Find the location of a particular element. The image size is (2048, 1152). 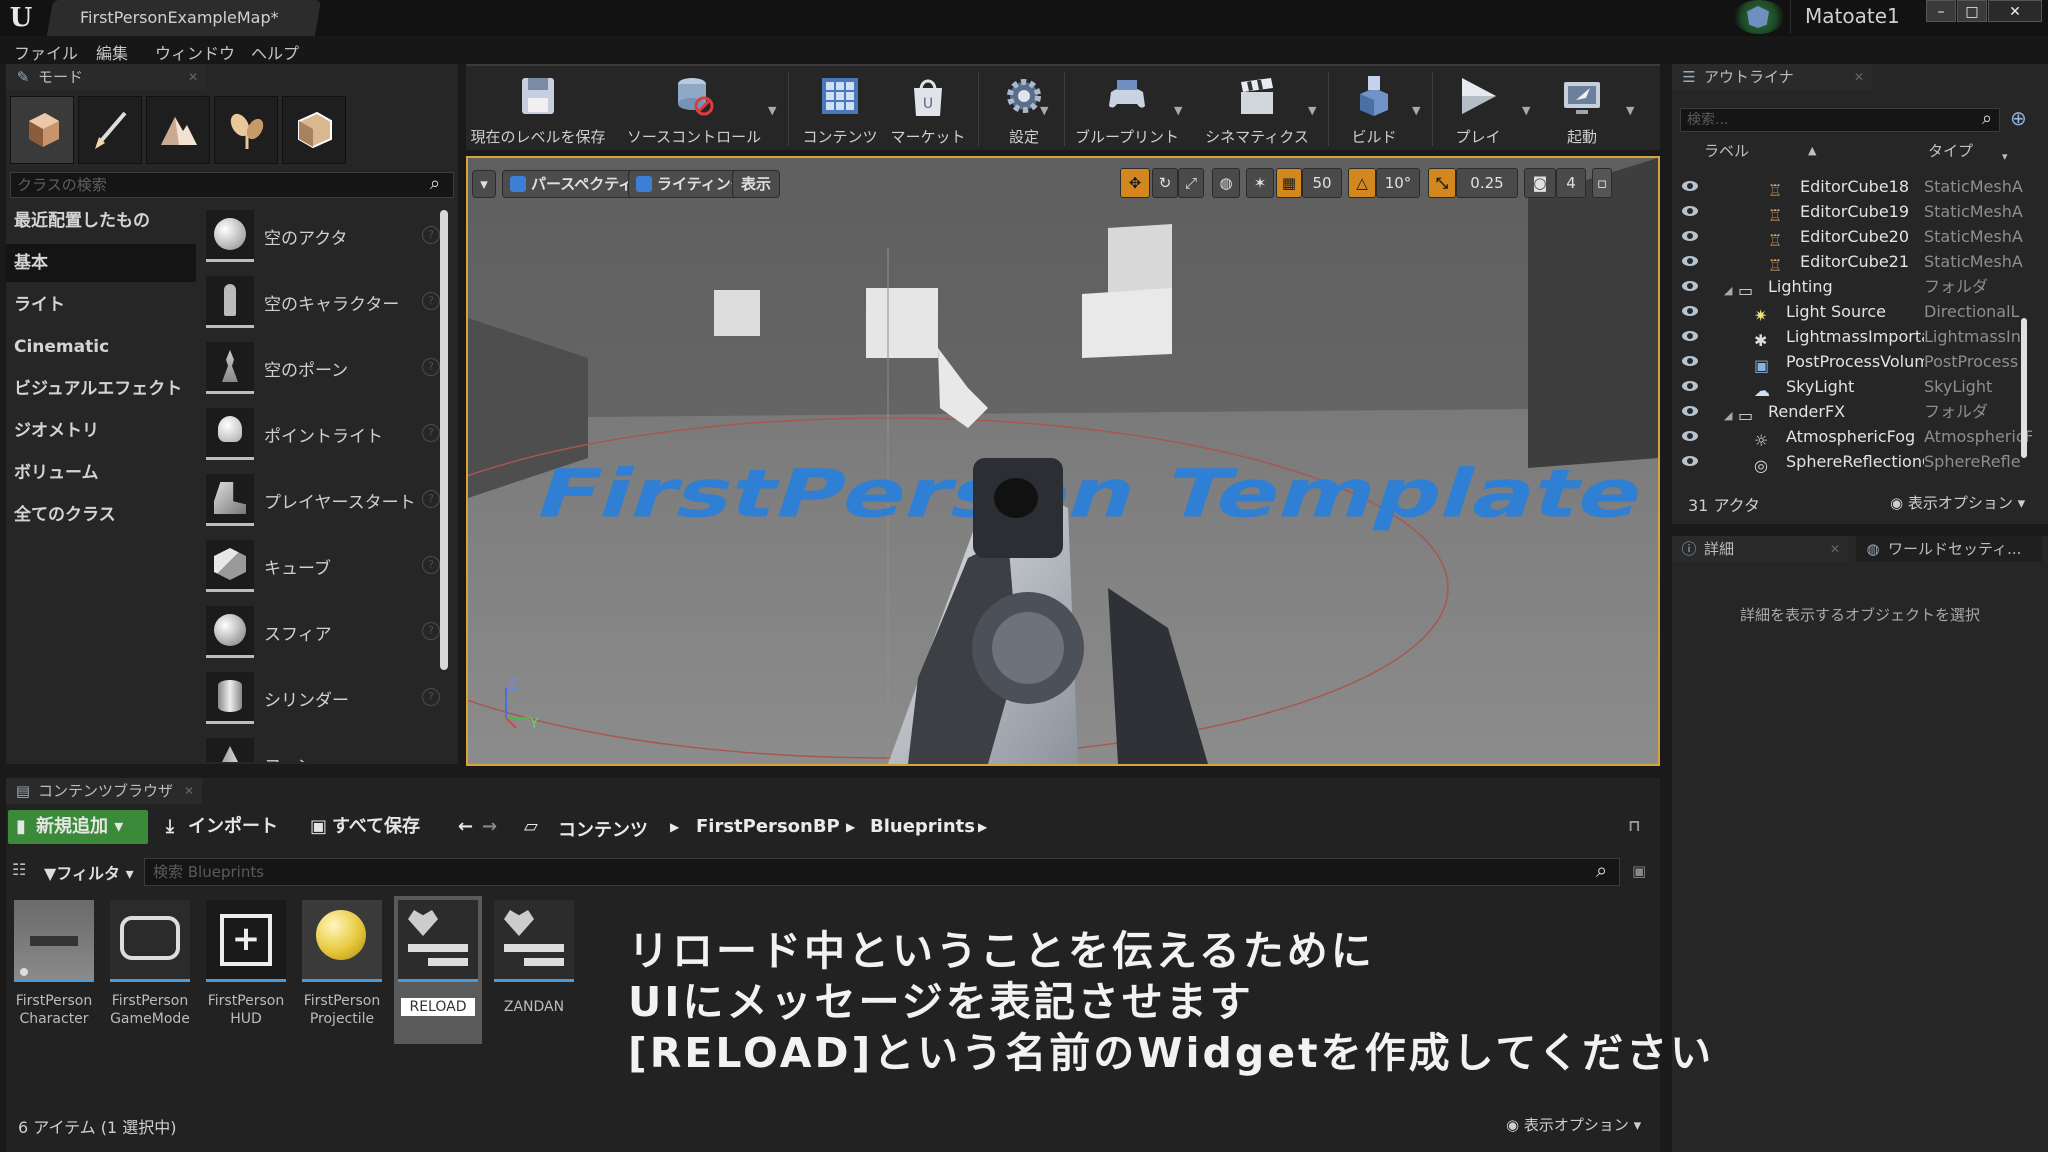

maximize-icon: □ is located at coordinates (1972, 11).